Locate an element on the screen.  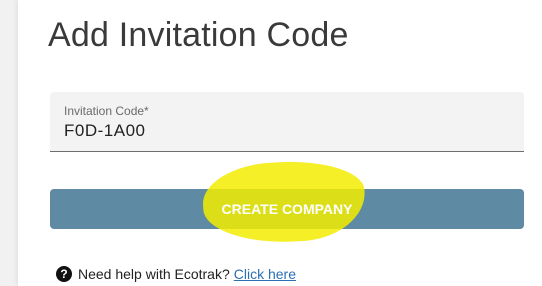
help-text: Need help with Ecotrak? is located at coordinates (154, 274).